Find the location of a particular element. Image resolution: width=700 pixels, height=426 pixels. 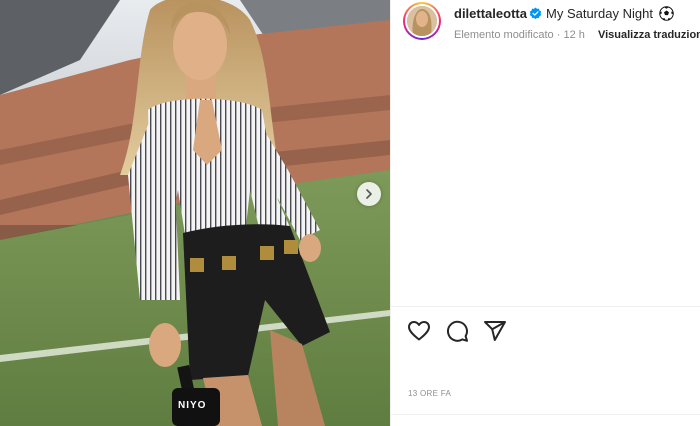

post-actions is located at coordinates (457, 331).